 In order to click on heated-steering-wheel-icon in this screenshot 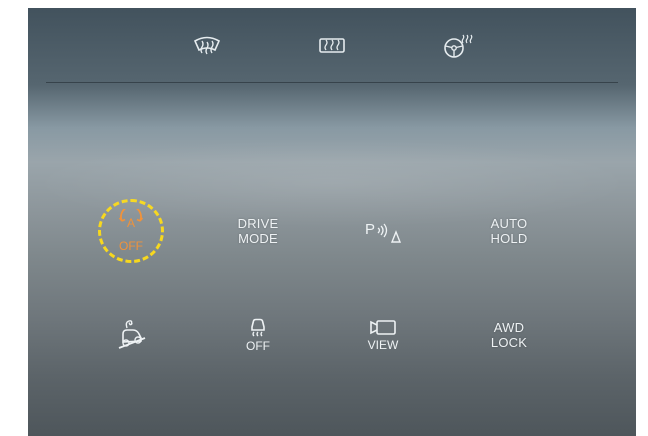, I will do `click(458, 46)`.